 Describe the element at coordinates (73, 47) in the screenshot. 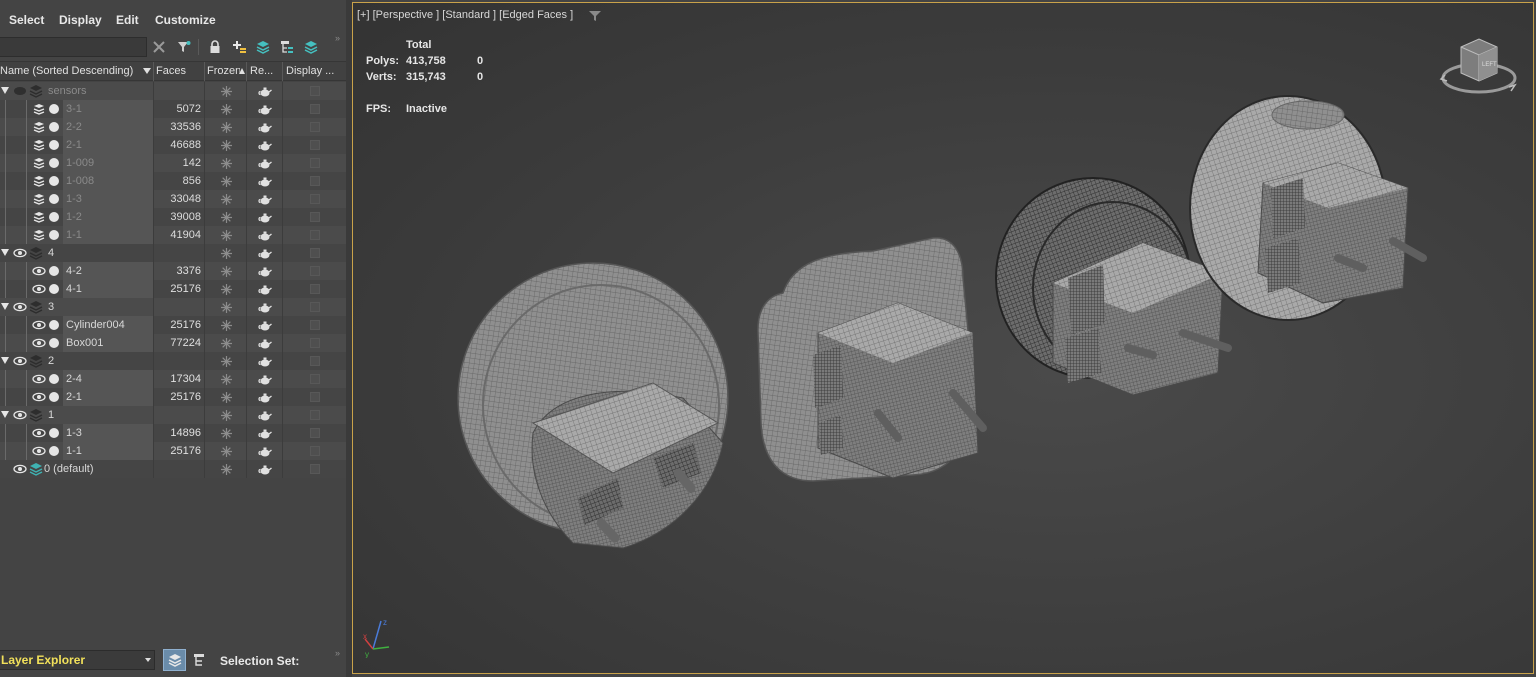

I see `search-input` at that location.